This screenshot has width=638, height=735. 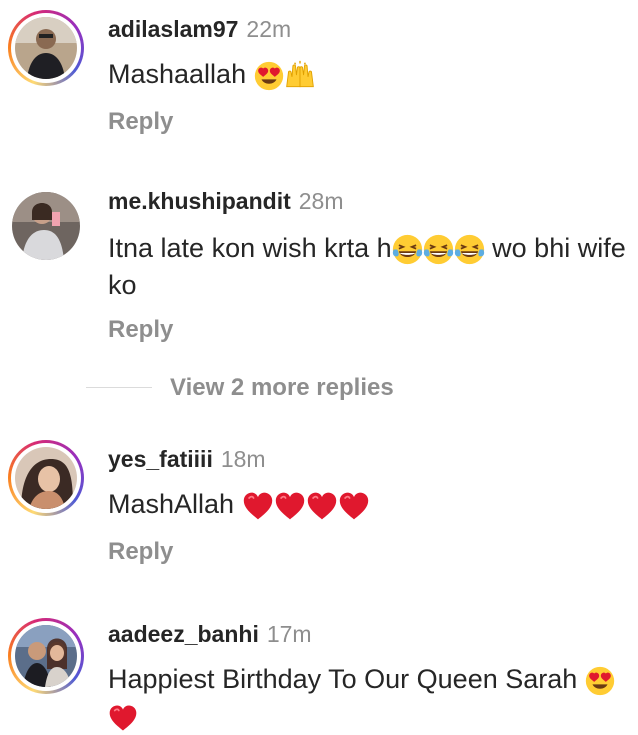 What do you see at coordinates (119, 387) in the screenshot?
I see `divider-line` at bounding box center [119, 387].